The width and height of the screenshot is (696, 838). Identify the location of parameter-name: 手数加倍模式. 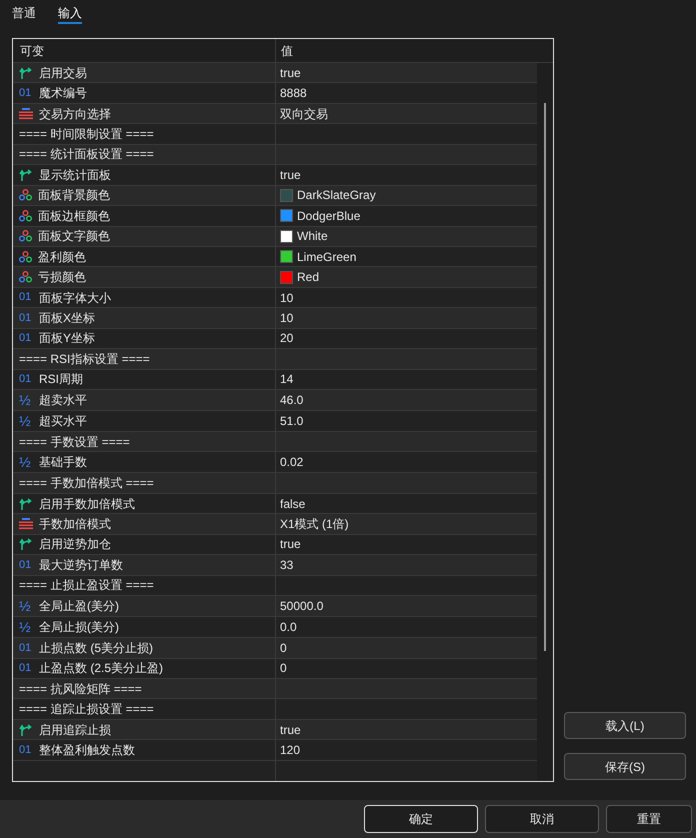
(75, 525).